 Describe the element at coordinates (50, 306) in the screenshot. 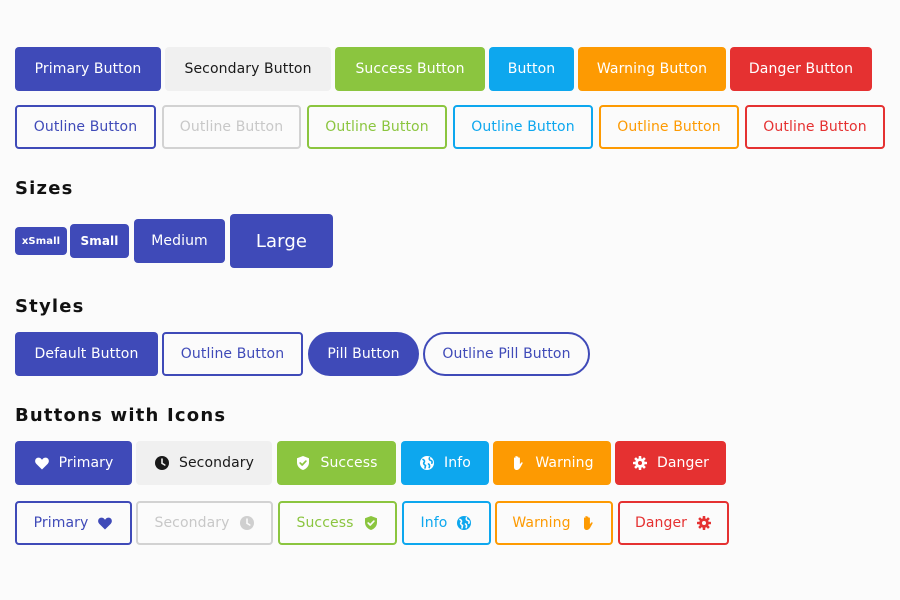

I see `styles-heading: Styles` at that location.